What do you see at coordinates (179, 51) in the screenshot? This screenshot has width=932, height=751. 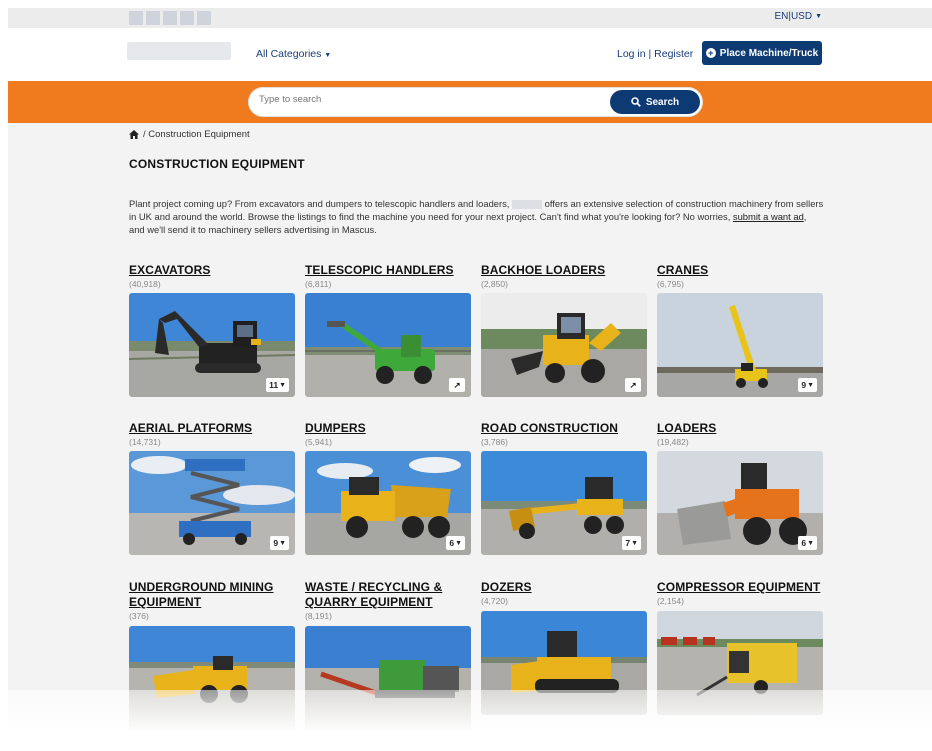 I see `site-logo` at bounding box center [179, 51].